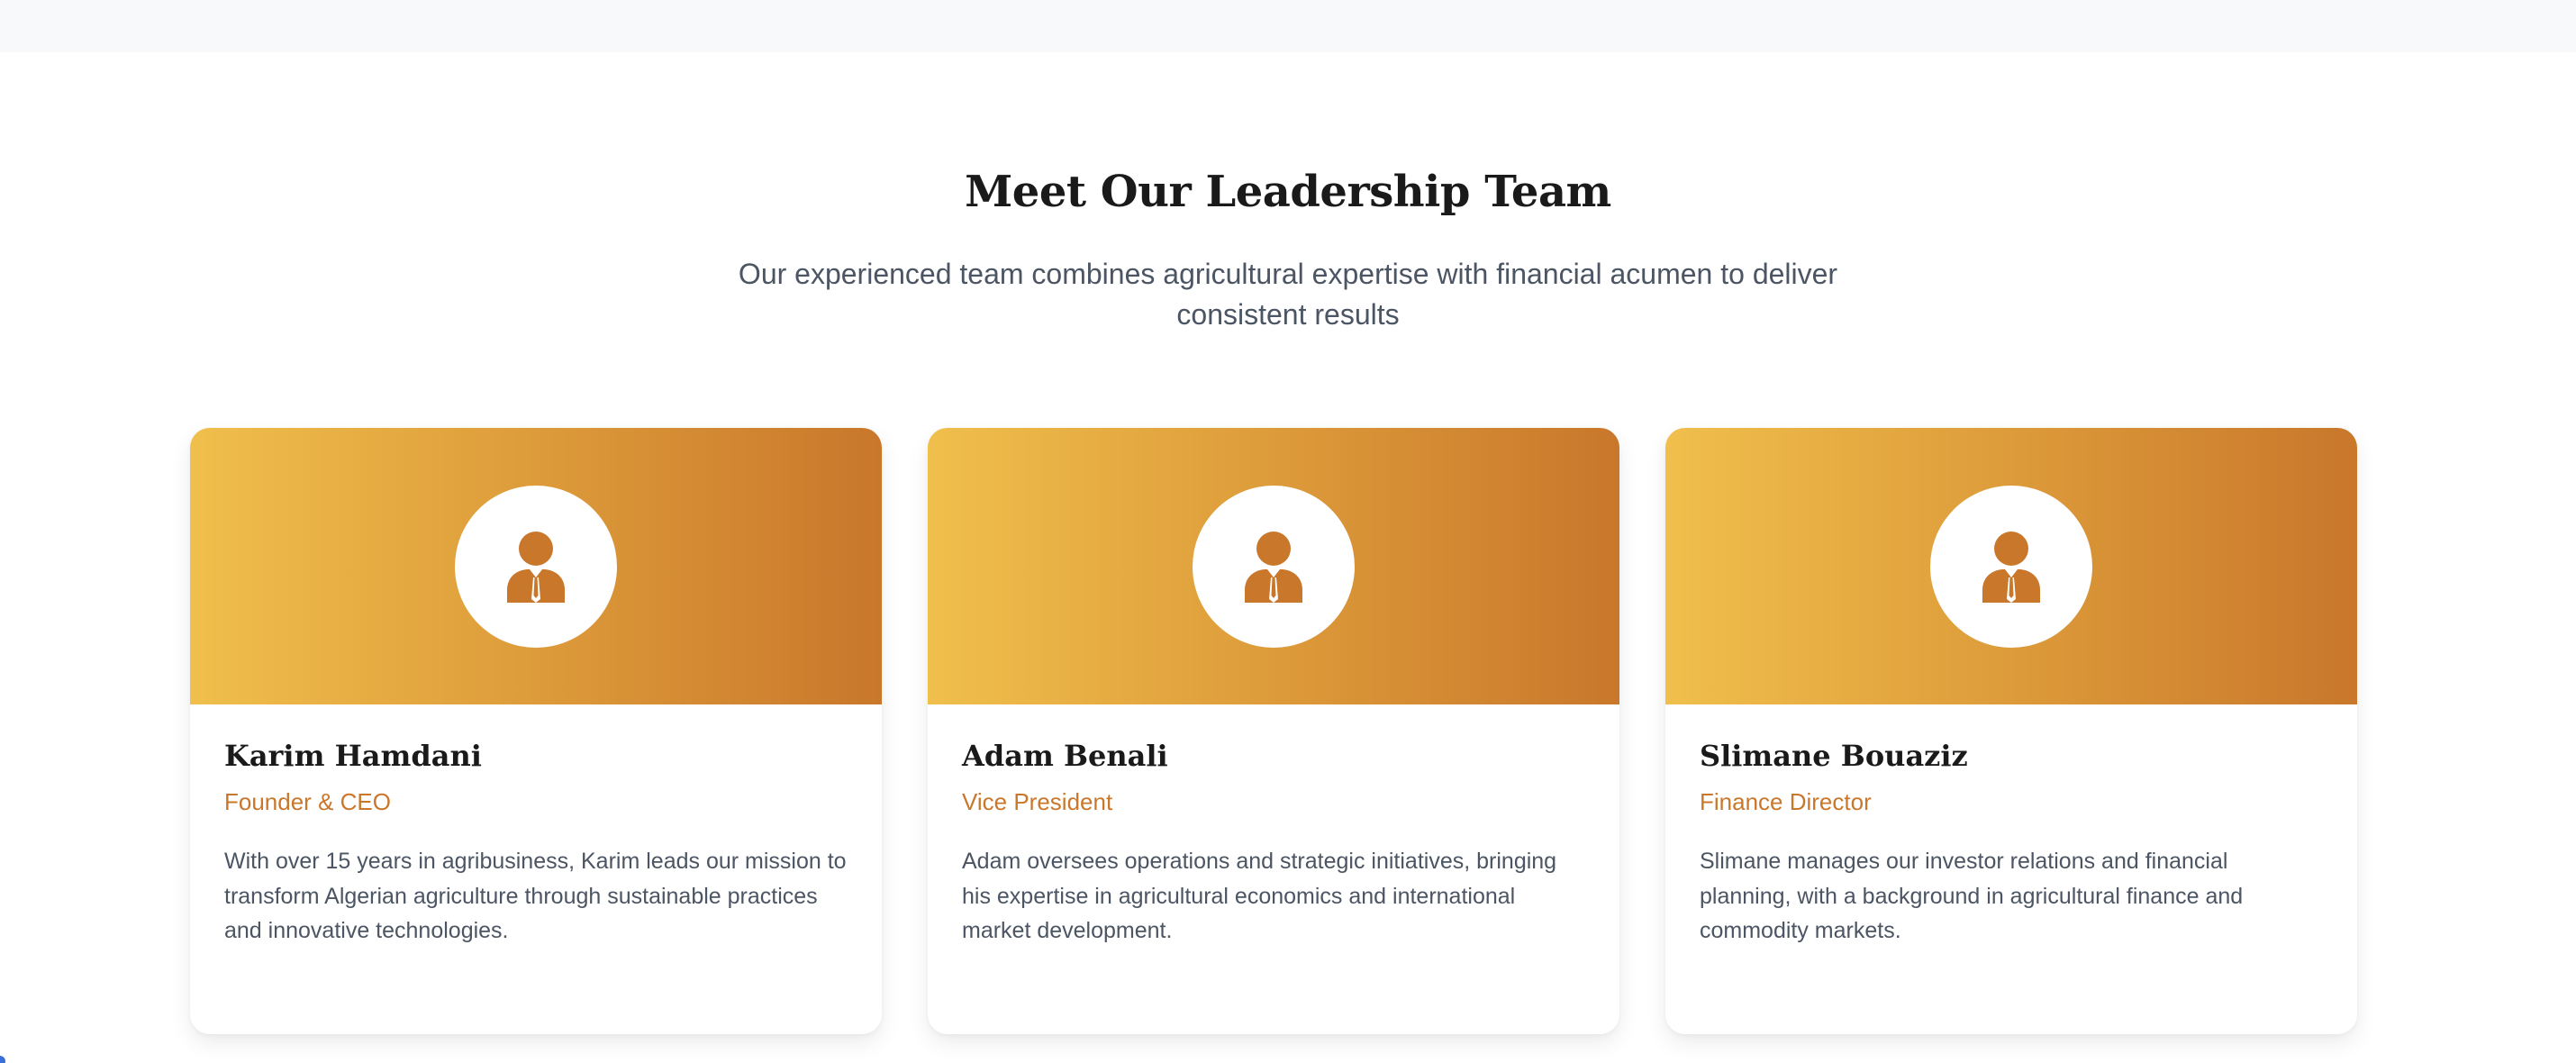 Image resolution: width=2576 pixels, height=1063 pixels. I want to click on member-name: Adam Benali, so click(1065, 756).